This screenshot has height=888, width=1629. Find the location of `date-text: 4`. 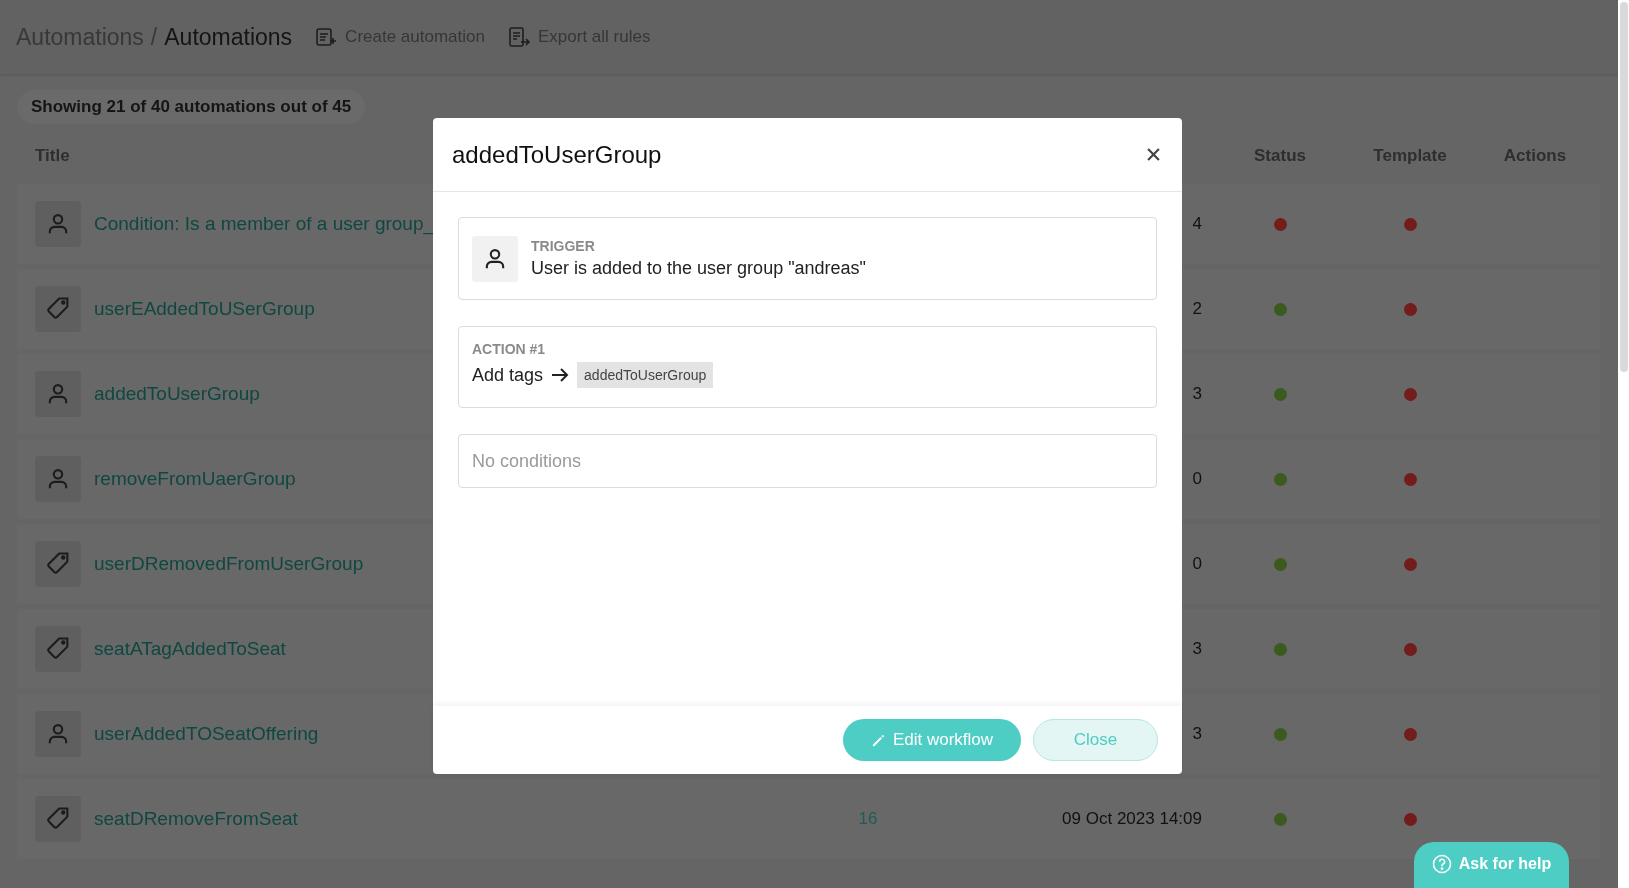

date-text: 4 is located at coordinates (1197, 223).